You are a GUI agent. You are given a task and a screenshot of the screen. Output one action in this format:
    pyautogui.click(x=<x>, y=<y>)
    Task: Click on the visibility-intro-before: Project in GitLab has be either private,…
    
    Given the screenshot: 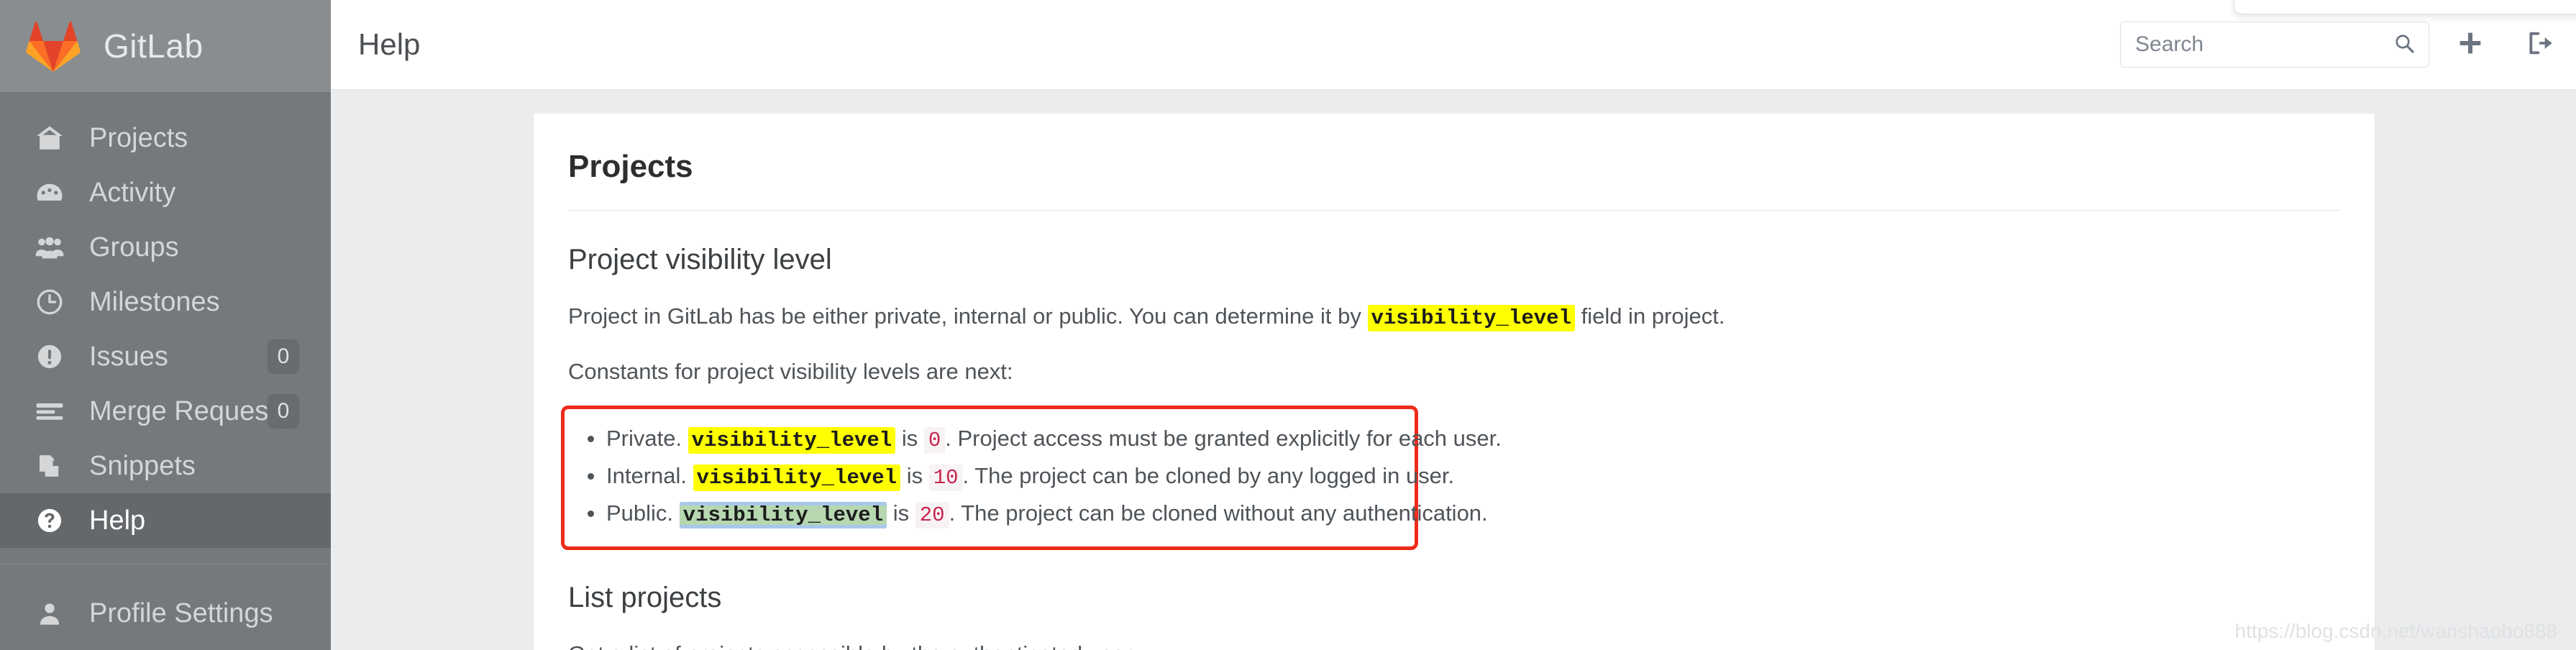 What is the action you would take?
    pyautogui.click(x=964, y=316)
    